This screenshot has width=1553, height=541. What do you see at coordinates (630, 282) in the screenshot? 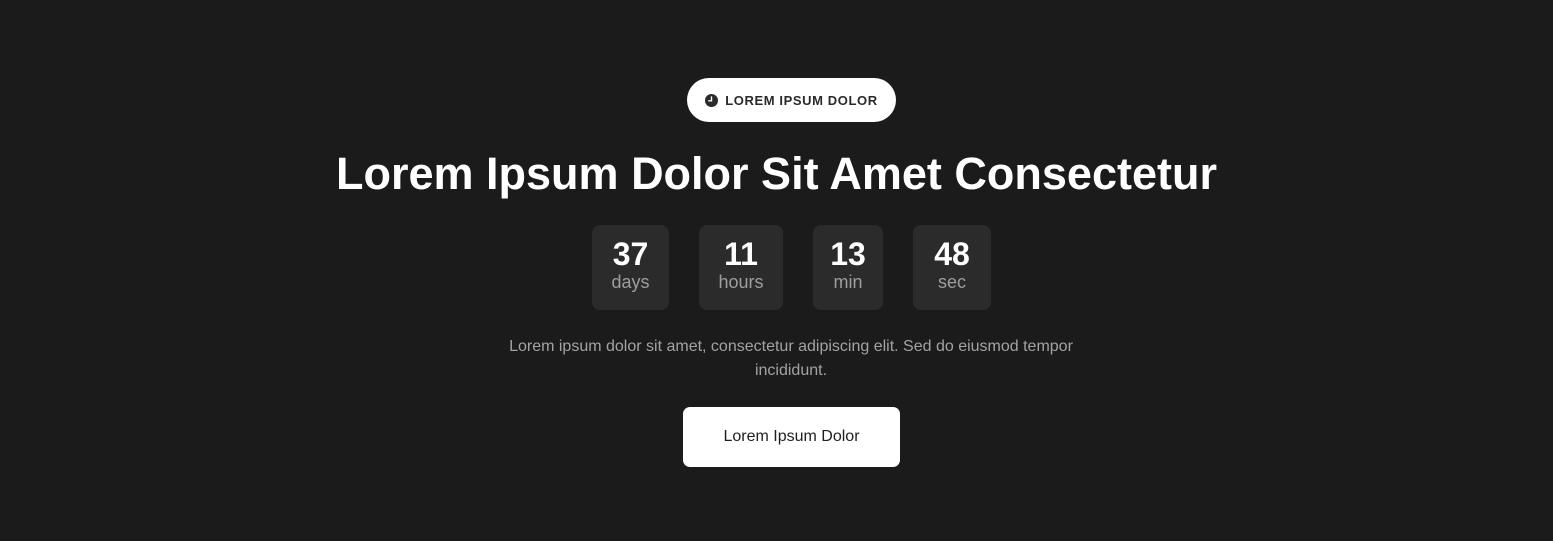
I see `countdown-days-unit: days` at bounding box center [630, 282].